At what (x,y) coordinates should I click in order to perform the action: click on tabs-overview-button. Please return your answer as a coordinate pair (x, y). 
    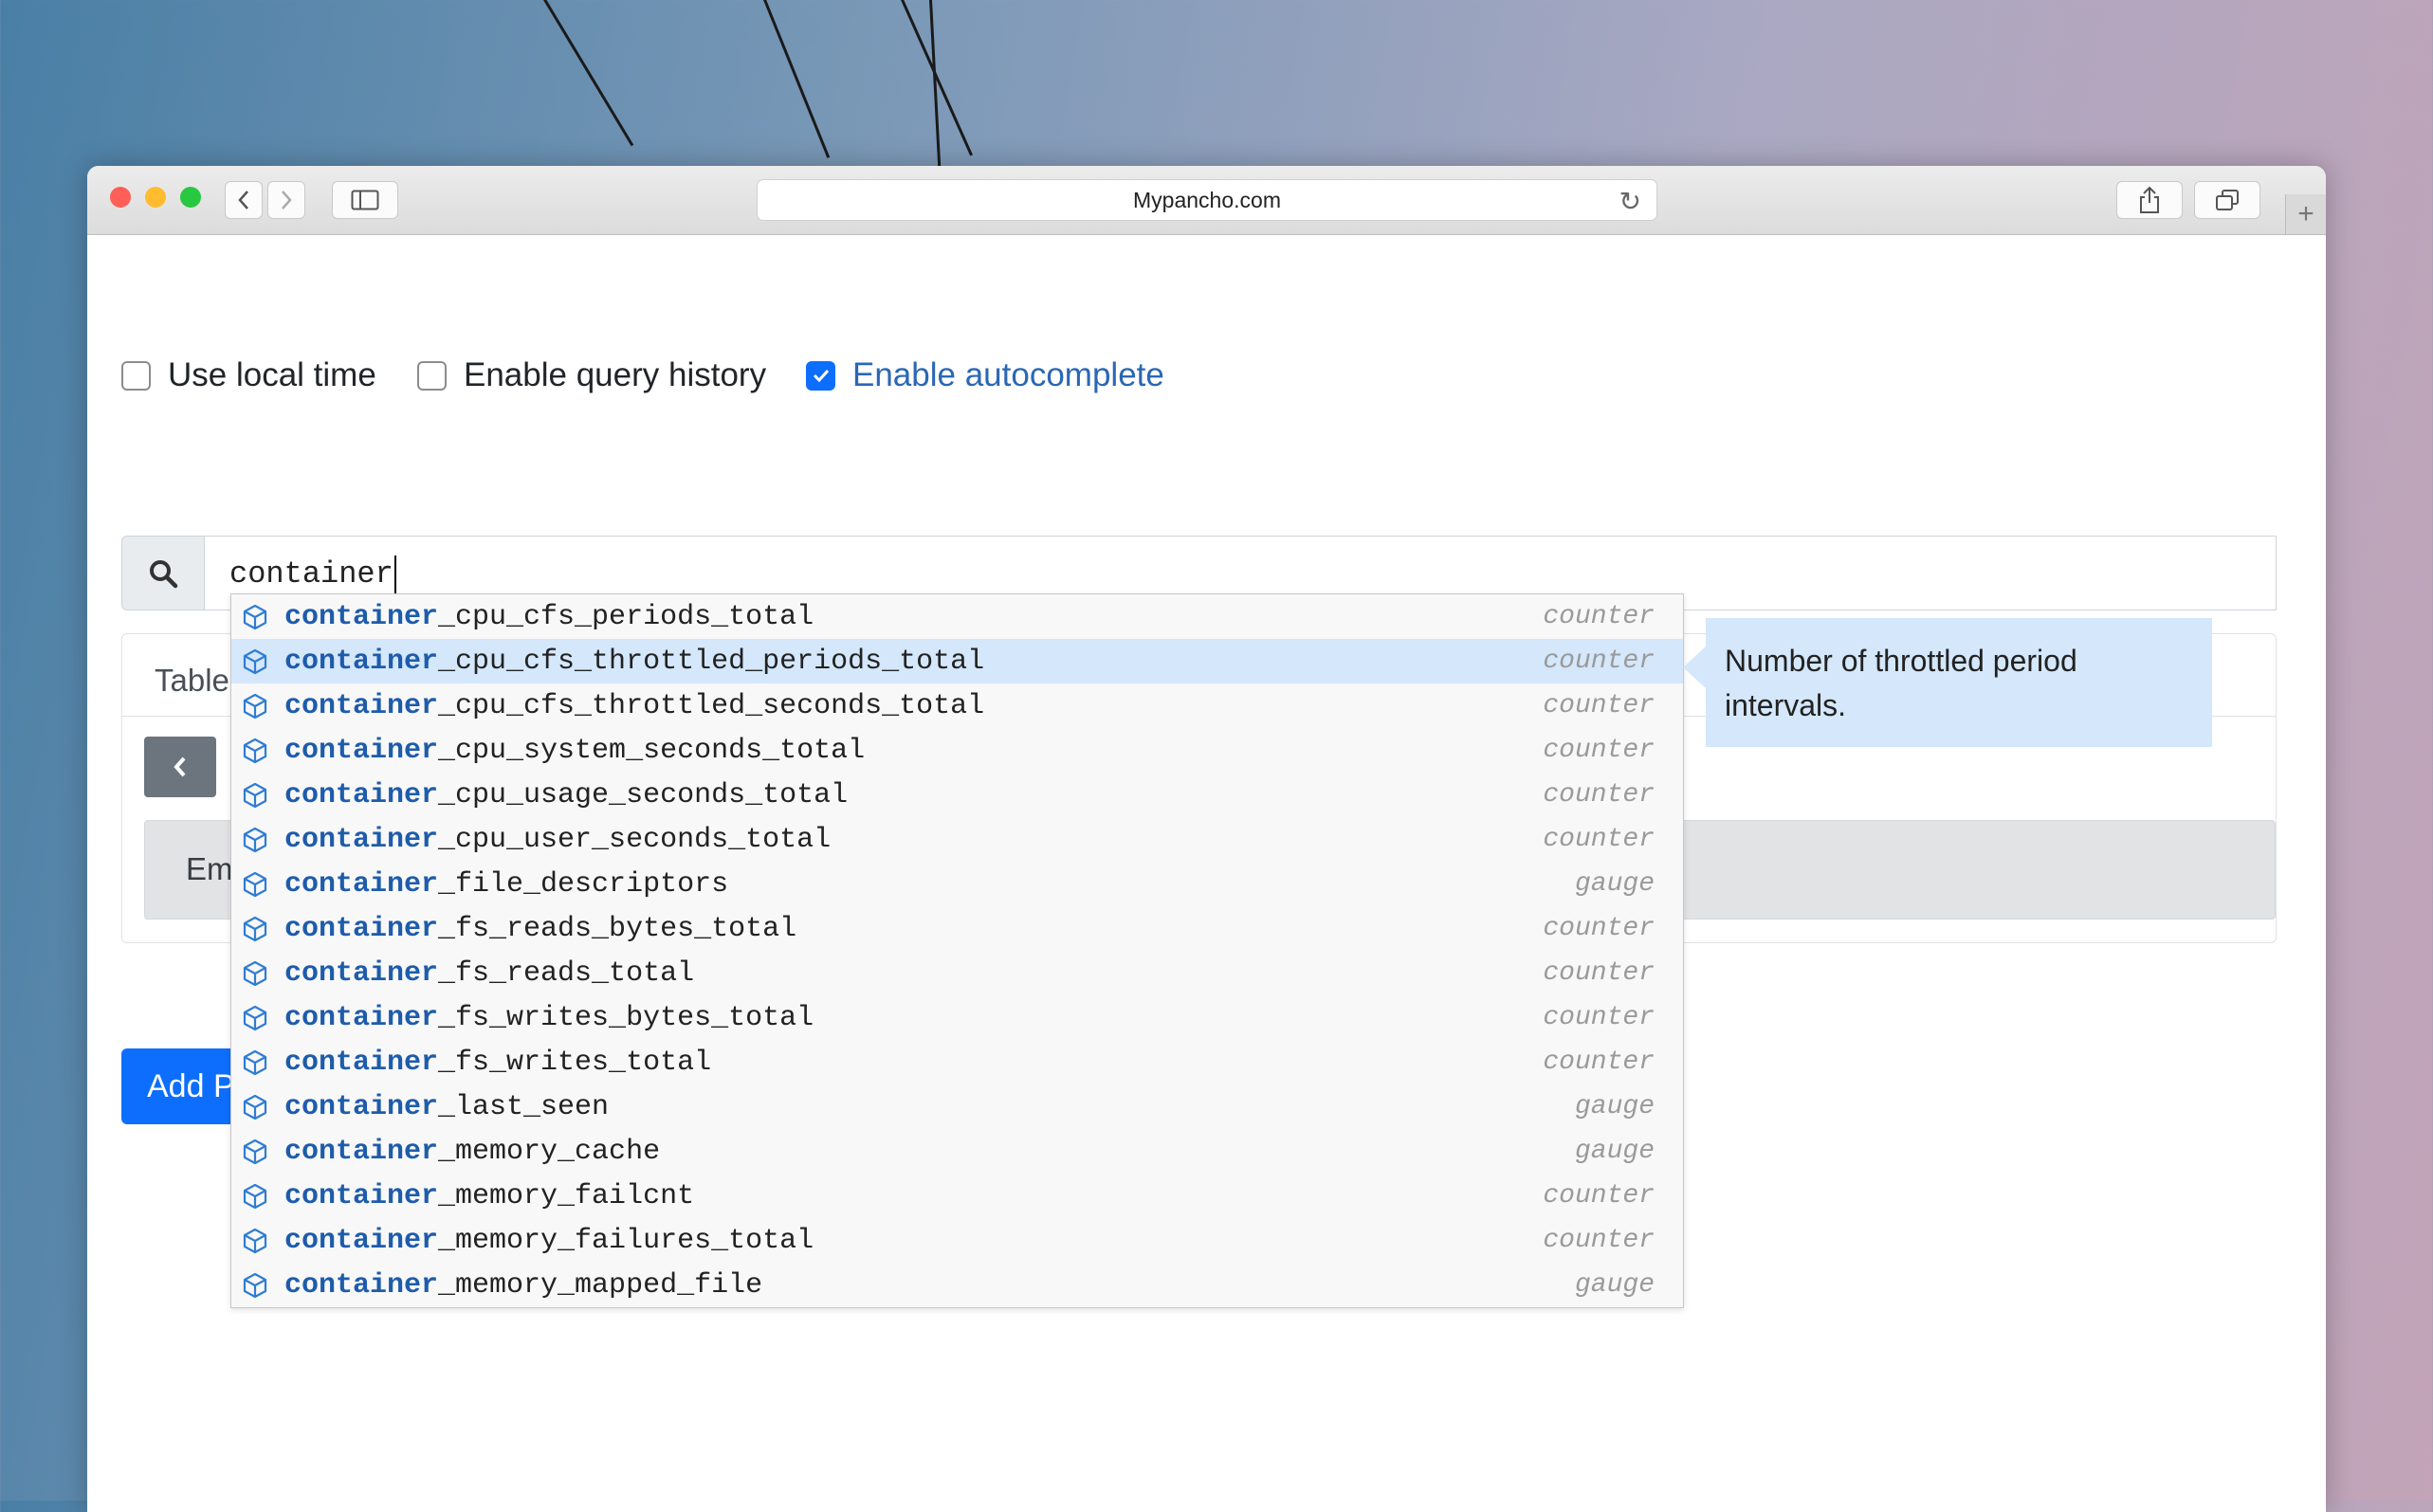
    Looking at the image, I should click on (2227, 200).